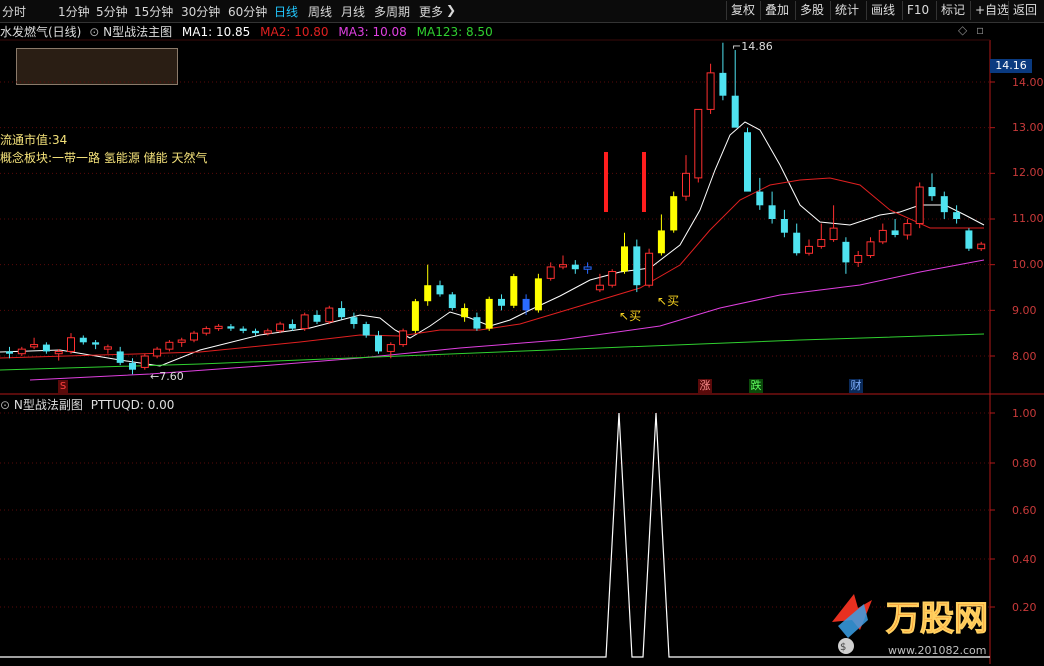 The image size is (1044, 666). I want to click on period-60min: 60分钟, so click(247, 11).